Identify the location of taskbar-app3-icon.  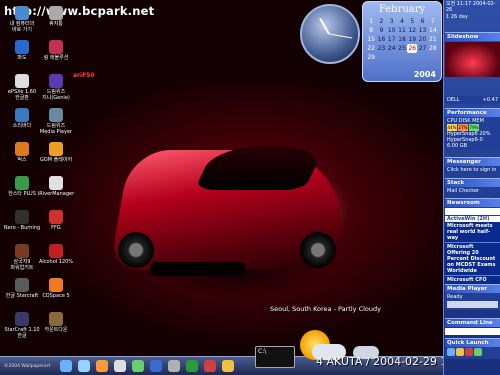
(120, 366).